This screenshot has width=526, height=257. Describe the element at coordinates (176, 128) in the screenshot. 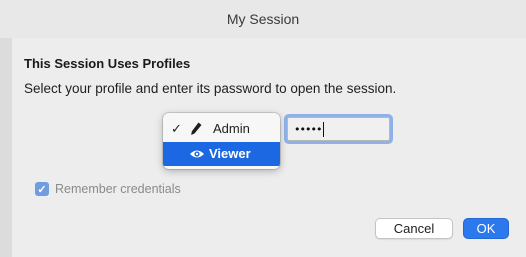

I see `checkmark-icon: ✓` at that location.